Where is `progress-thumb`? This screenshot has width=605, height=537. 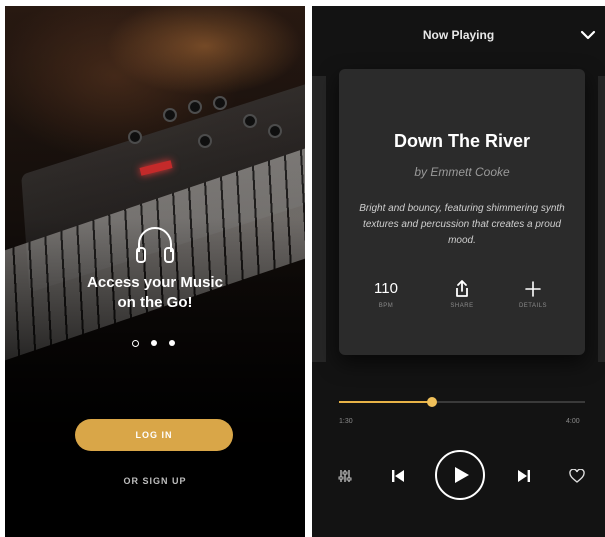
progress-thumb is located at coordinates (432, 402).